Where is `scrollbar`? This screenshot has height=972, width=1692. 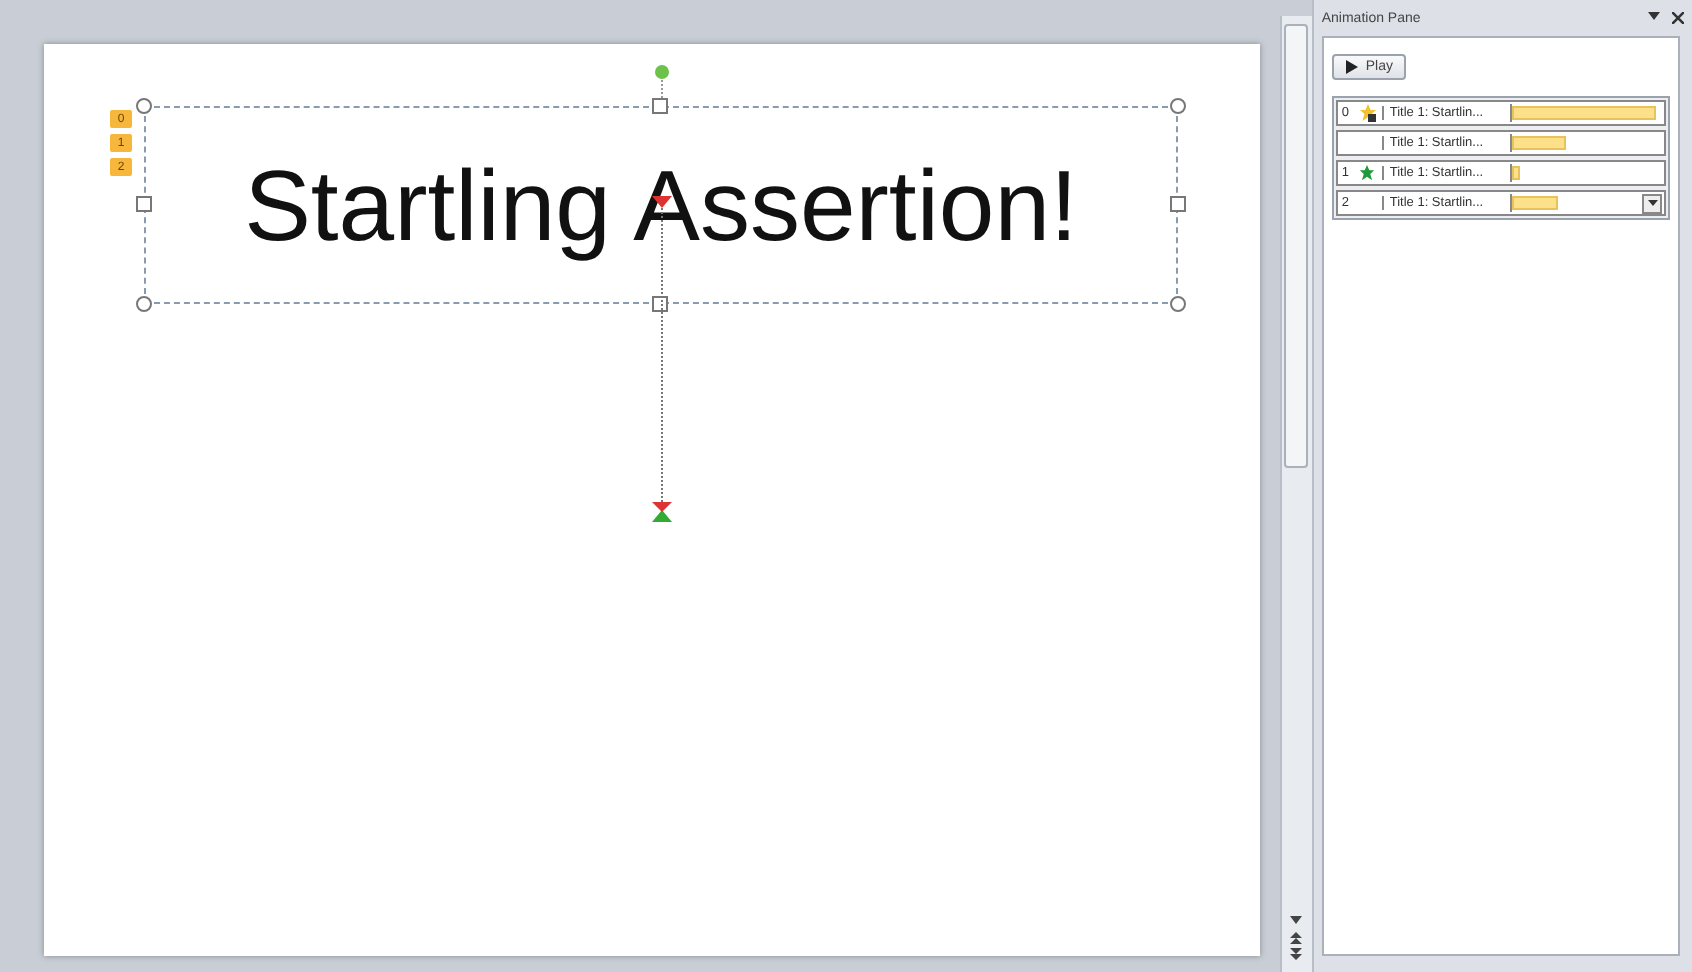 scrollbar is located at coordinates (1296, 494).